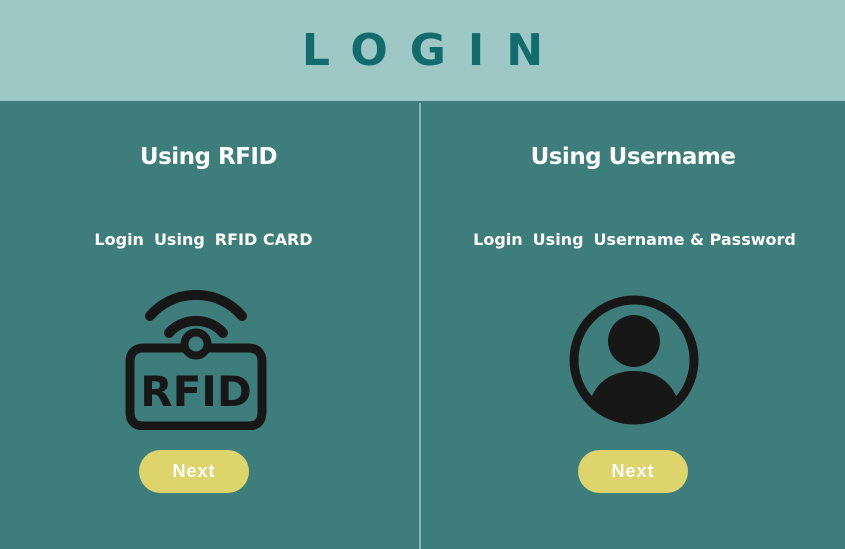 The width and height of the screenshot is (845, 549). I want to click on rfid-subtitle-word-card: RFID CARD, so click(263, 239).